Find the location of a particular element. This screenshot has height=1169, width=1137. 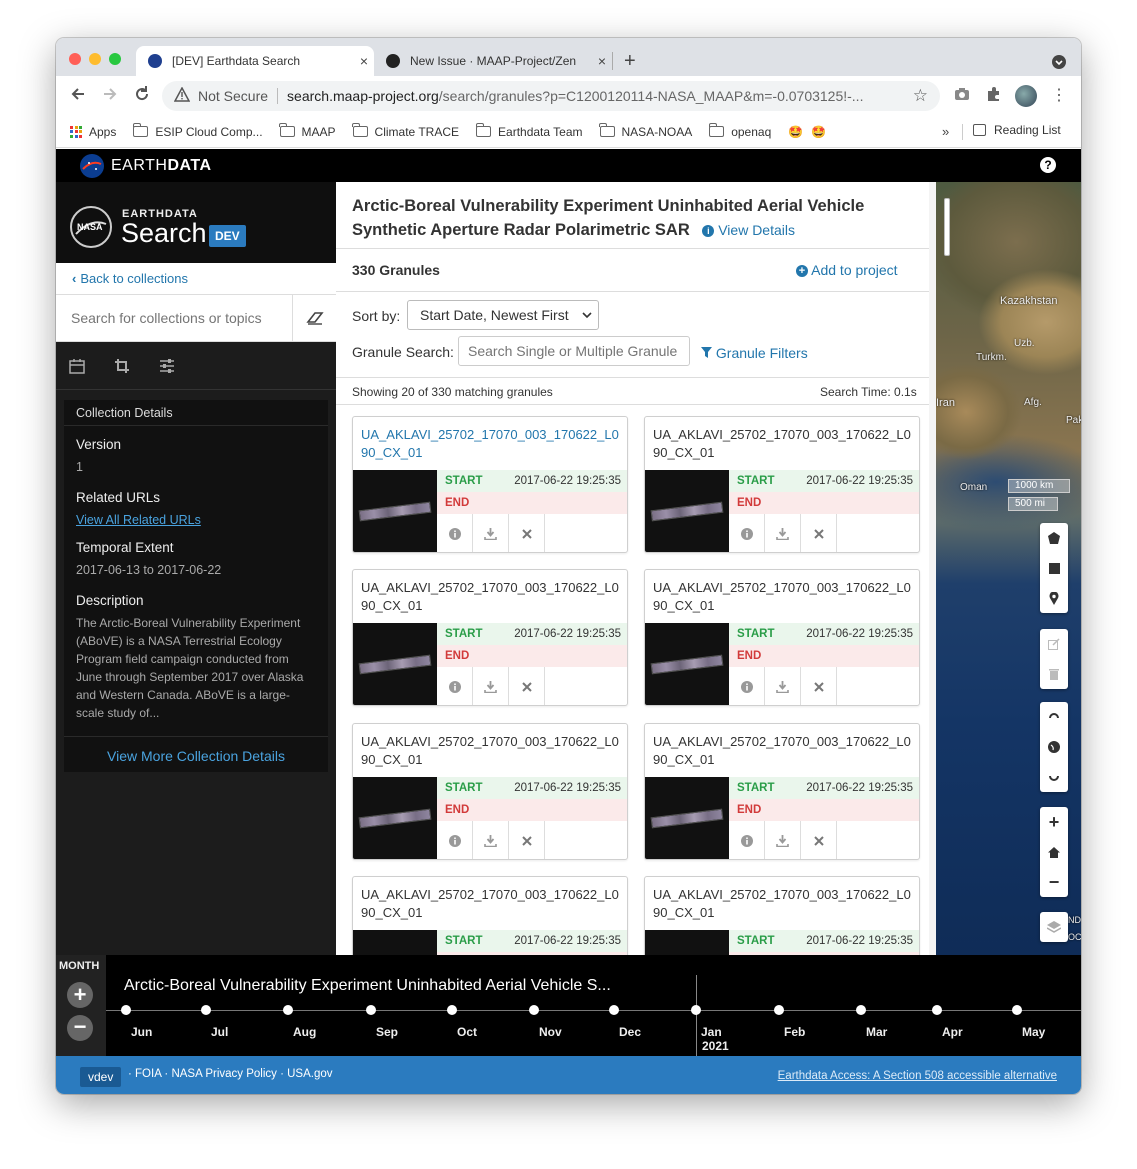

earthdata-brand: EARTHDATA is located at coordinates (161, 166).